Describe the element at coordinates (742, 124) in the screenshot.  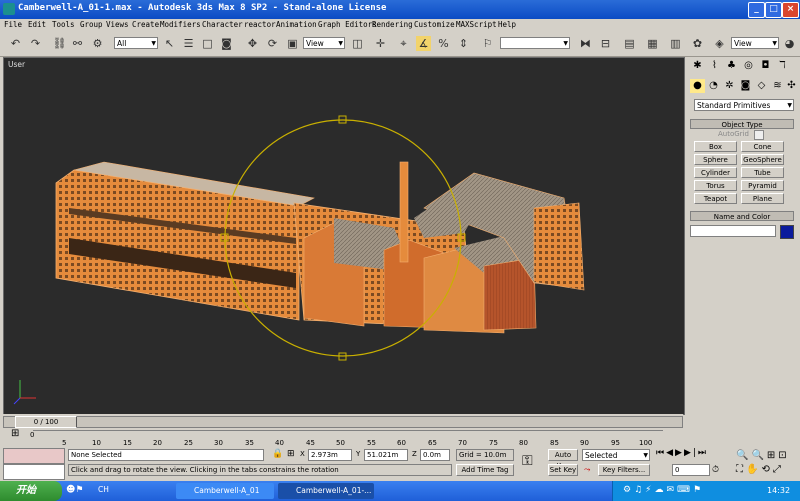
I see `object-type-rollout: Object Type` at that location.